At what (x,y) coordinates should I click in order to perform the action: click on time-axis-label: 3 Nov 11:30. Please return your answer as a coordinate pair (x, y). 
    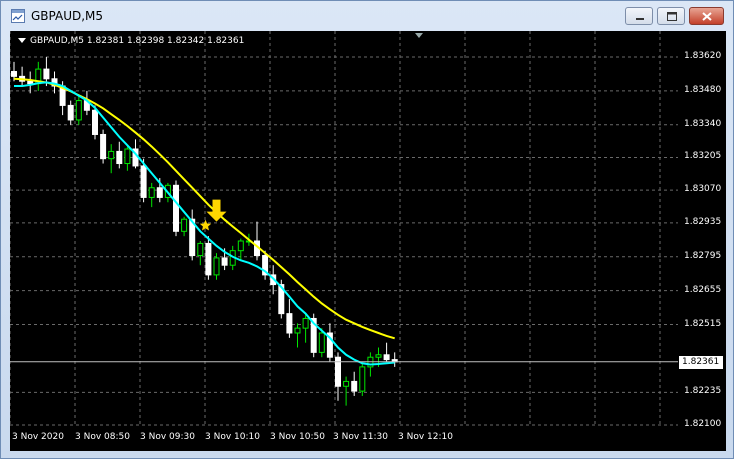
    Looking at the image, I should click on (360, 437).